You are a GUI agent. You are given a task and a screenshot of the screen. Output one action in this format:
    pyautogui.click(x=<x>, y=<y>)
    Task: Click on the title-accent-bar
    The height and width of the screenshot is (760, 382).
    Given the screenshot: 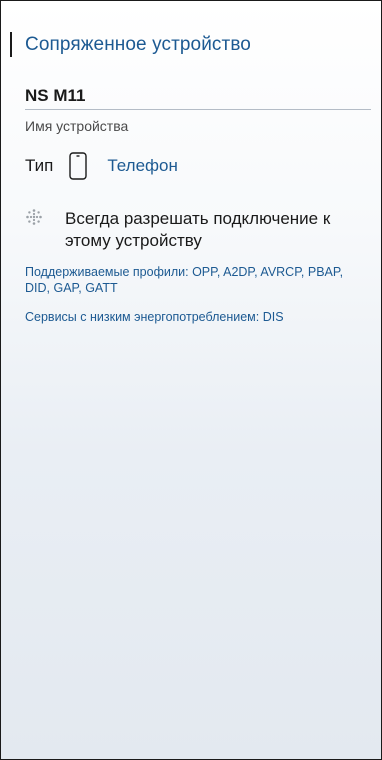 What is the action you would take?
    pyautogui.click(x=11, y=44)
    